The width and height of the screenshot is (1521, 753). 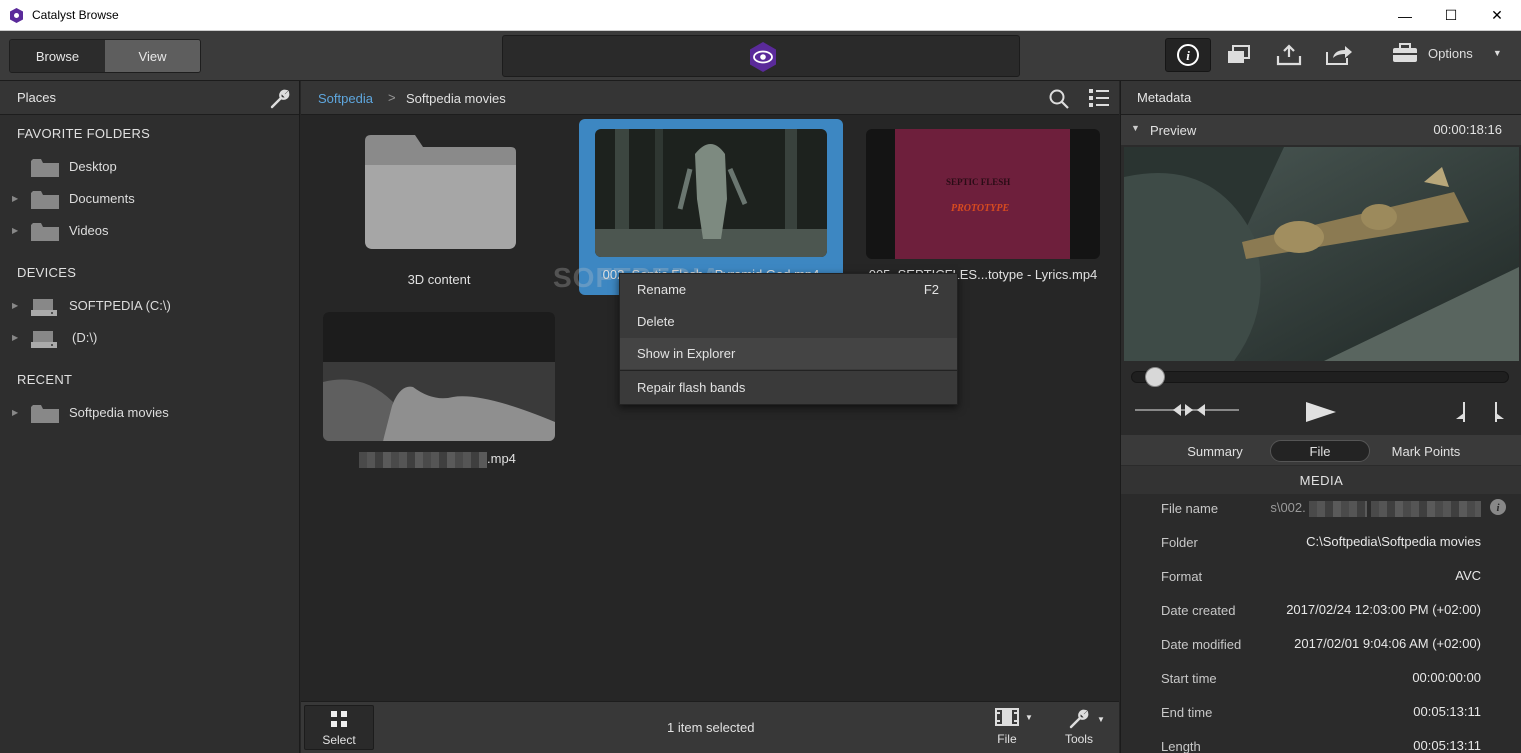 I want to click on places-title: Places, so click(x=37, y=97).